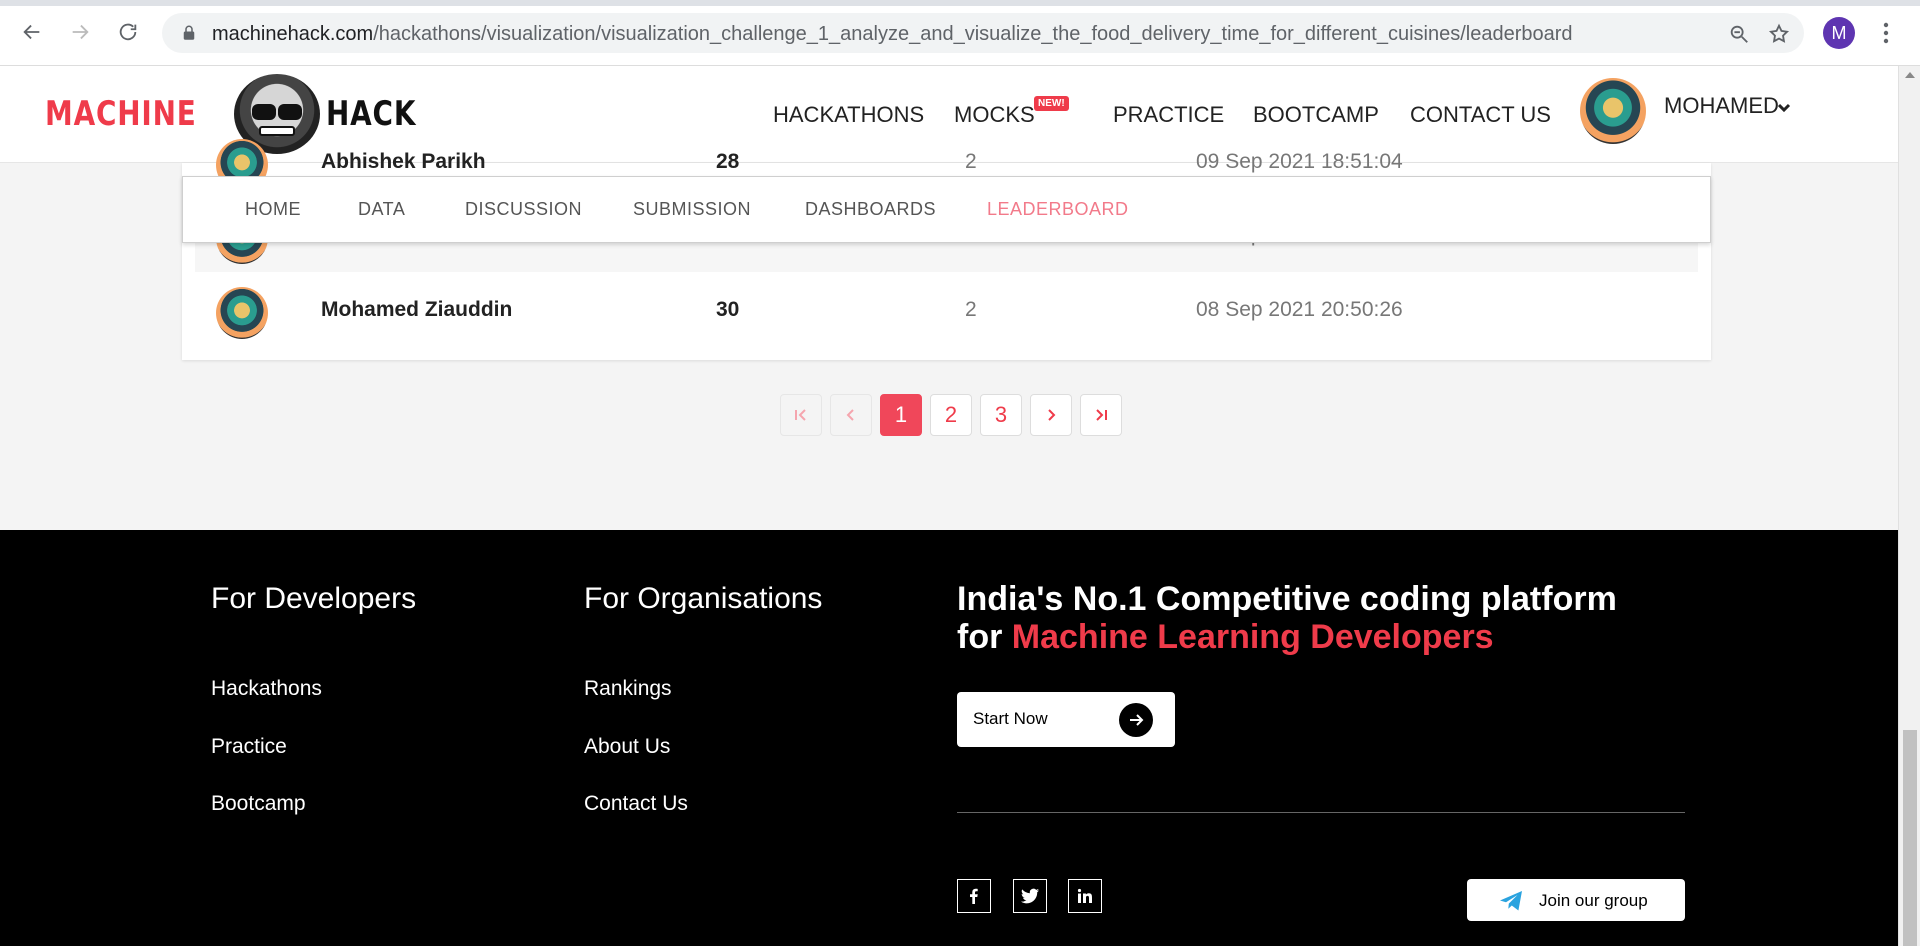  Describe the element at coordinates (627, 747) in the screenshot. I see `footer-link-about-us: About Us` at that location.